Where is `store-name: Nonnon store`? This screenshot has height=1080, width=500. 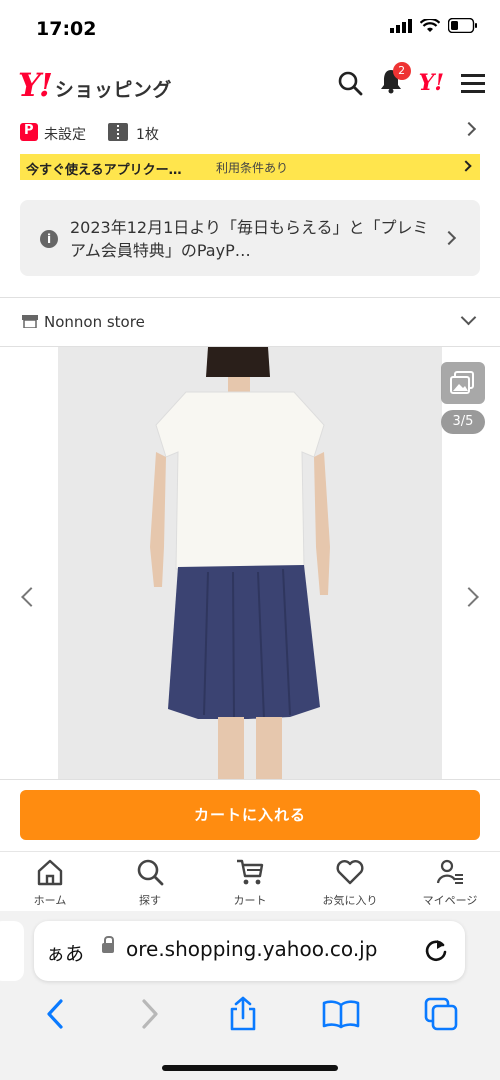 store-name: Nonnon store is located at coordinates (94, 322).